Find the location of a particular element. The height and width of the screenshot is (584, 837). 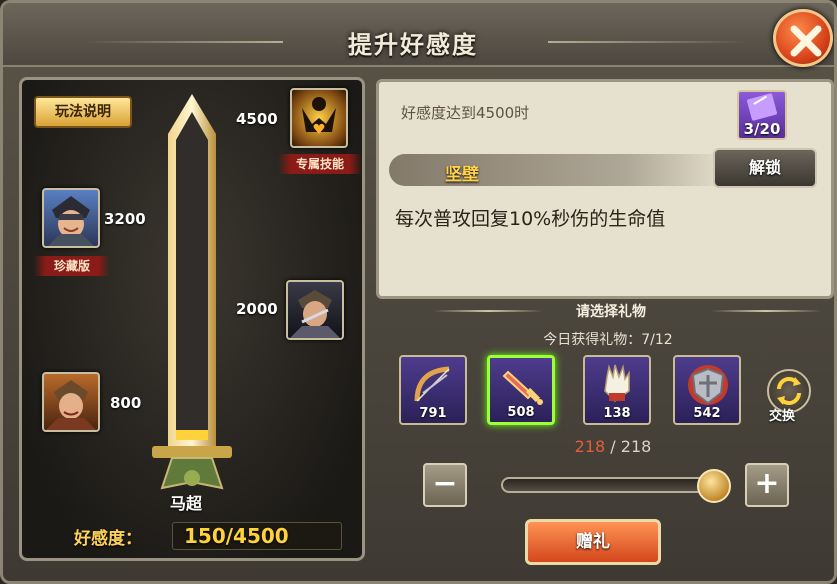

title-bar: 提升好感度 is located at coordinates (418, 35).